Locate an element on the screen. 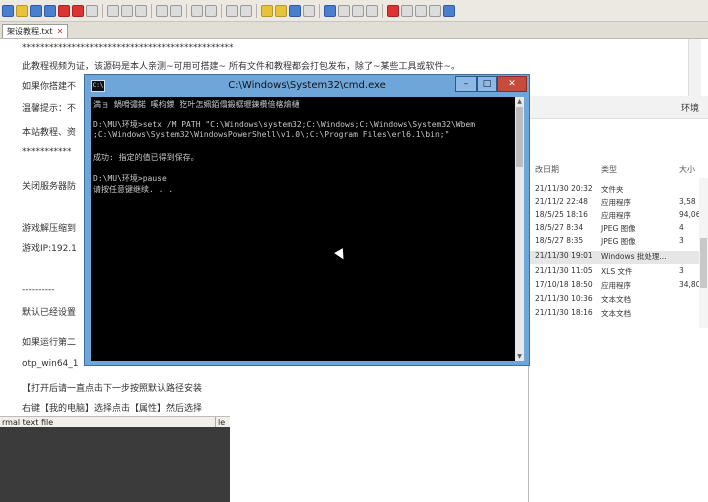 Image resolution: width=708 pixels, height=502 pixels. editor-line: 如果你搭建不 is located at coordinates (49, 87).